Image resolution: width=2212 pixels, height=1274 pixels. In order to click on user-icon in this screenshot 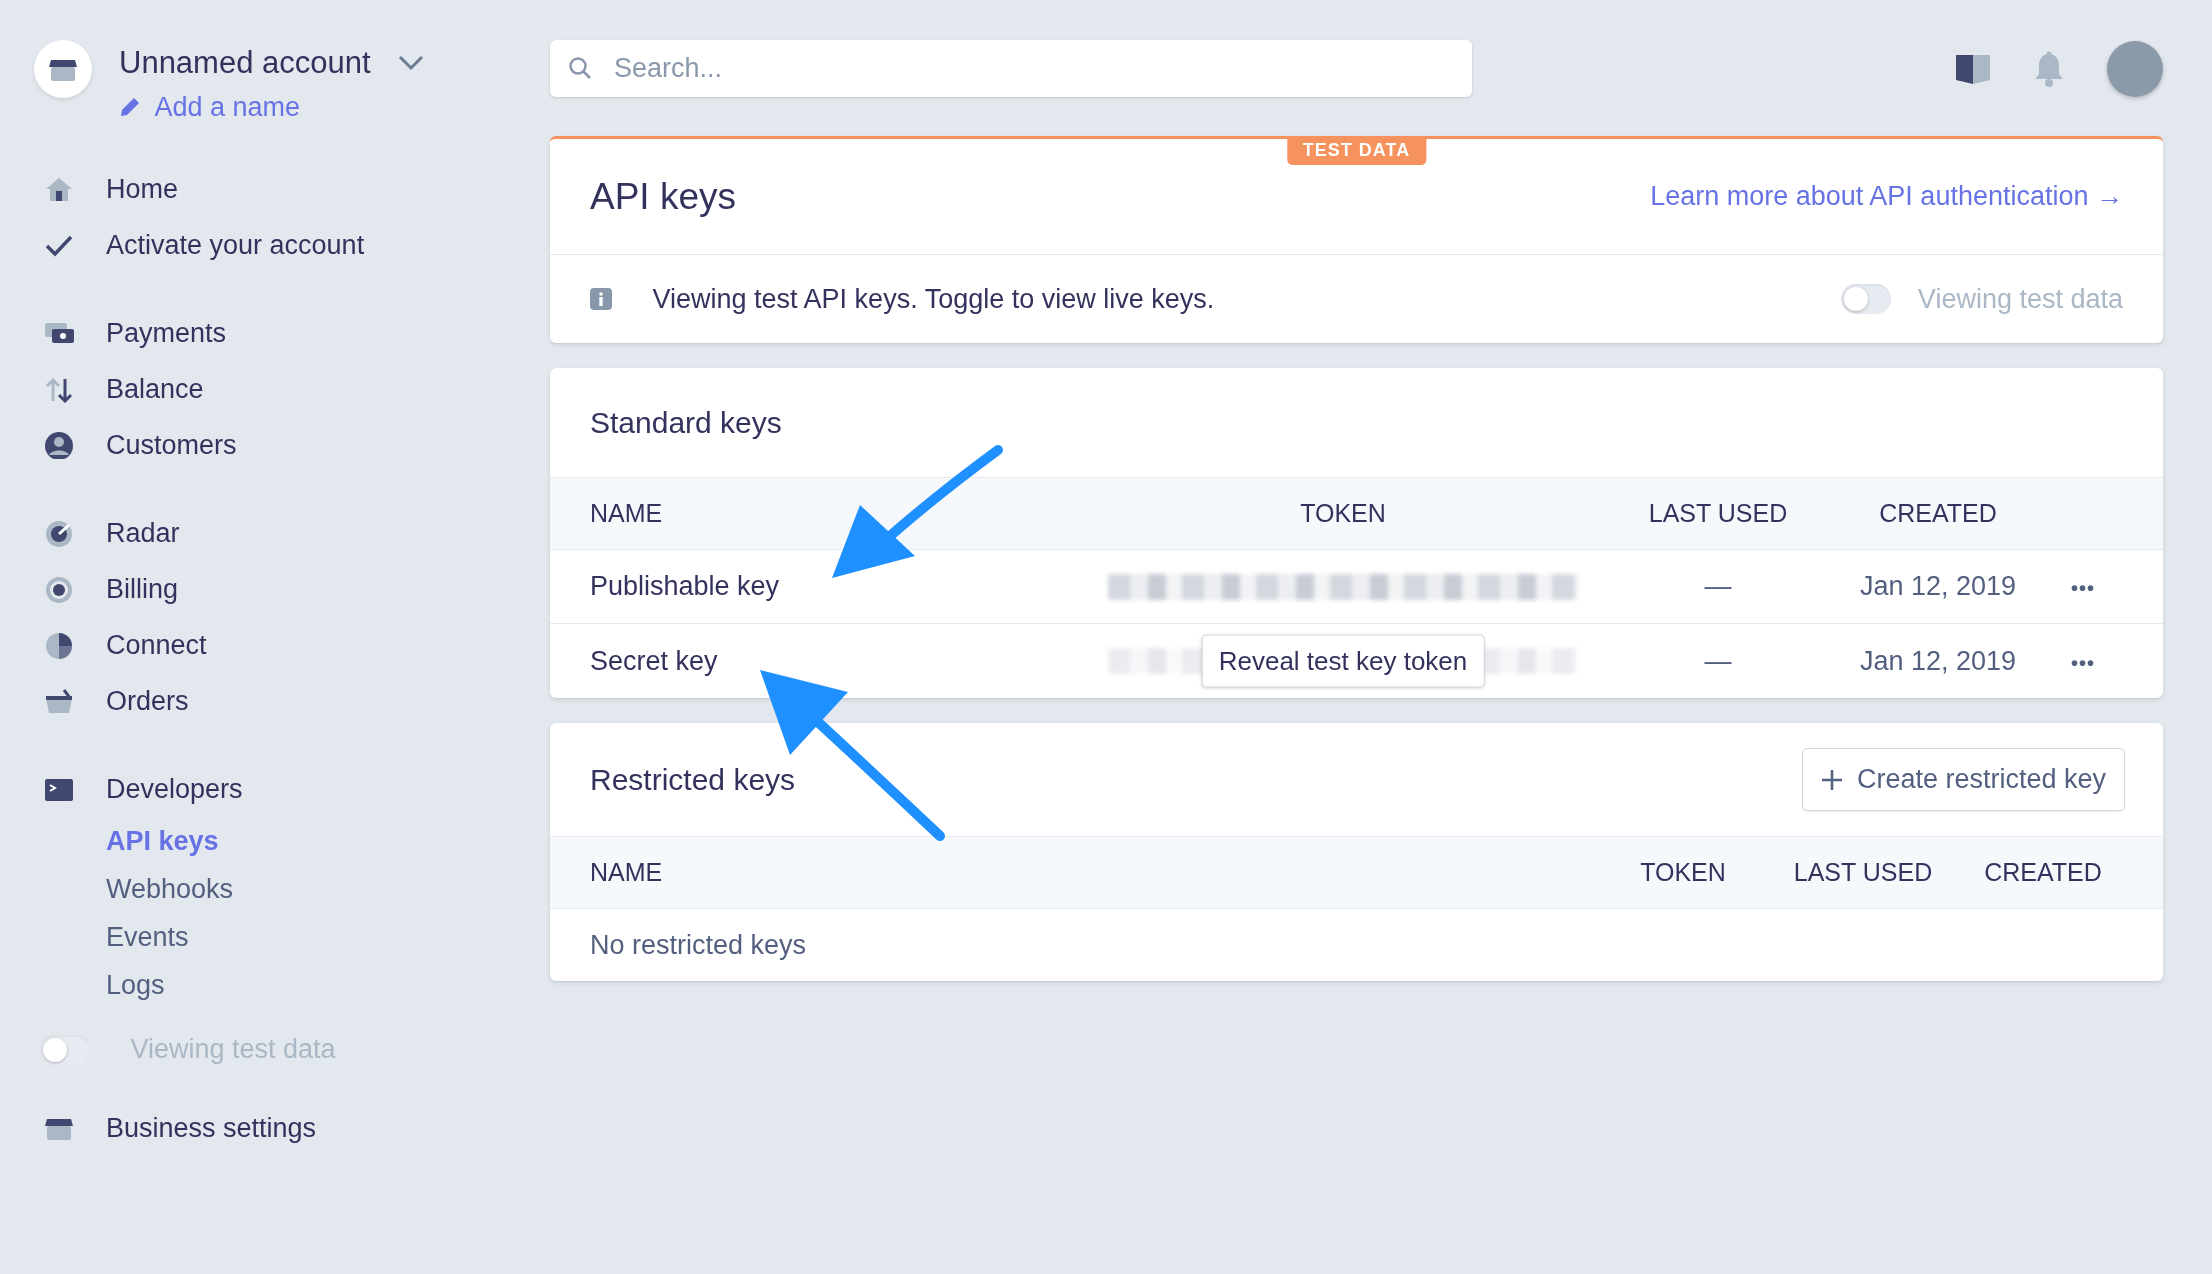, I will do `click(59, 445)`.